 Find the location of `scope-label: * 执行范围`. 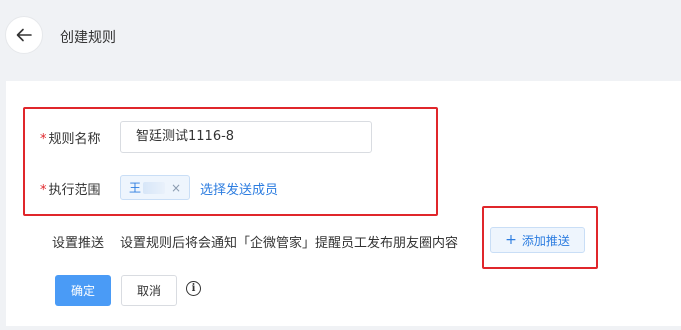

scope-label: * 执行范围 is located at coordinates (70, 188).